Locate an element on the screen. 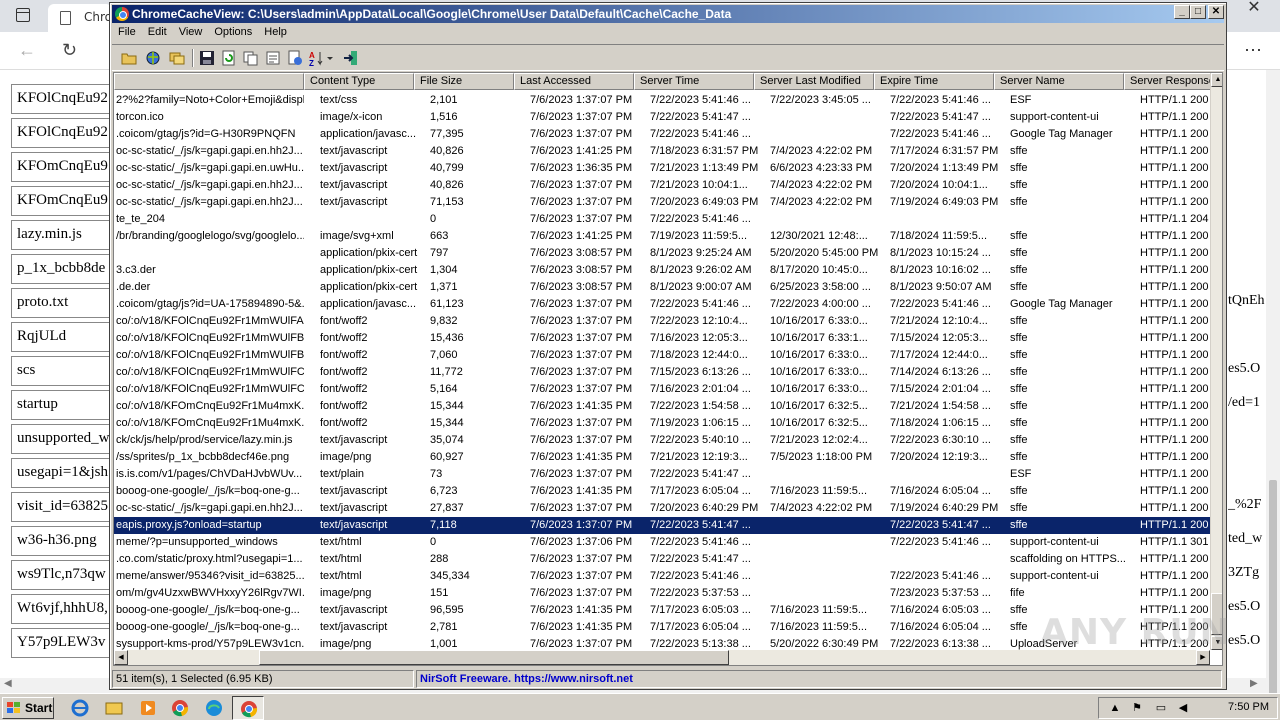  chrome-tab: Chro is located at coordinates (80, 18).